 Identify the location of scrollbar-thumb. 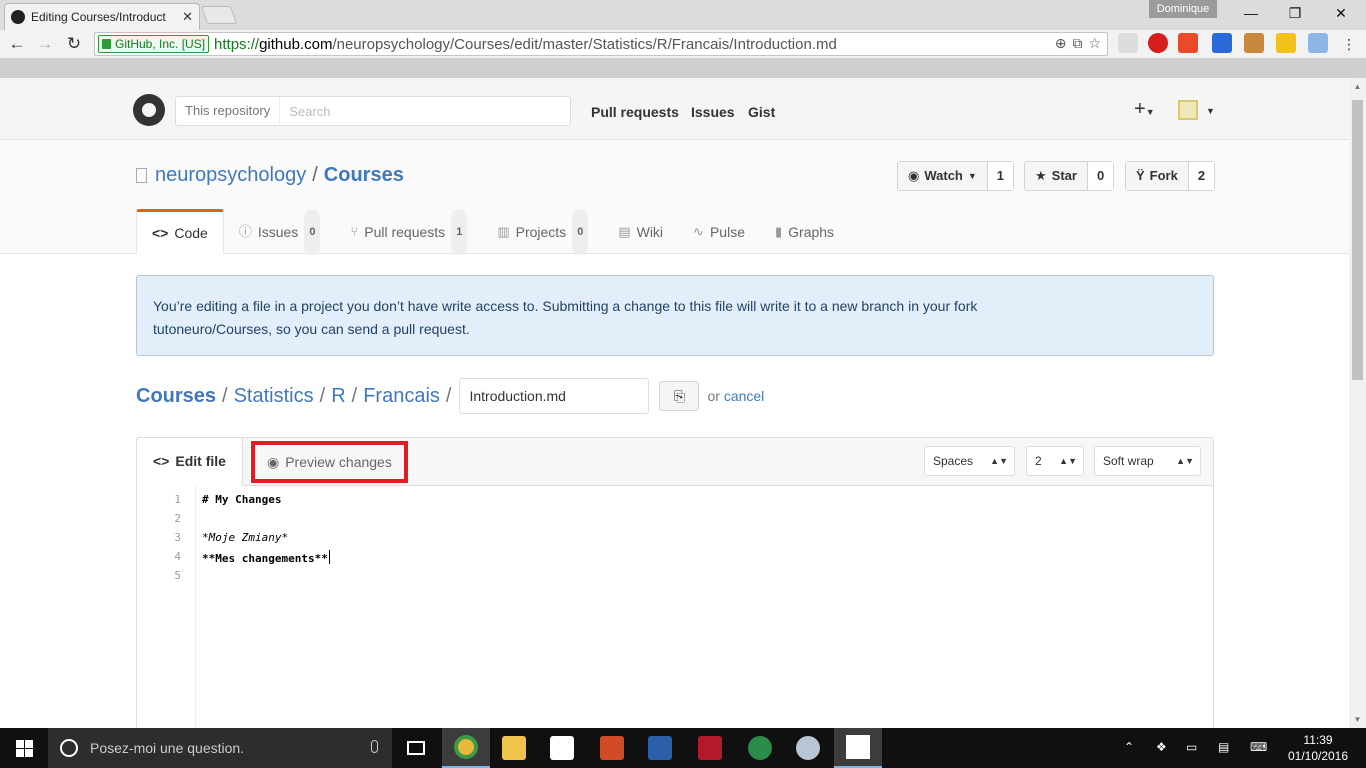
(1357, 240).